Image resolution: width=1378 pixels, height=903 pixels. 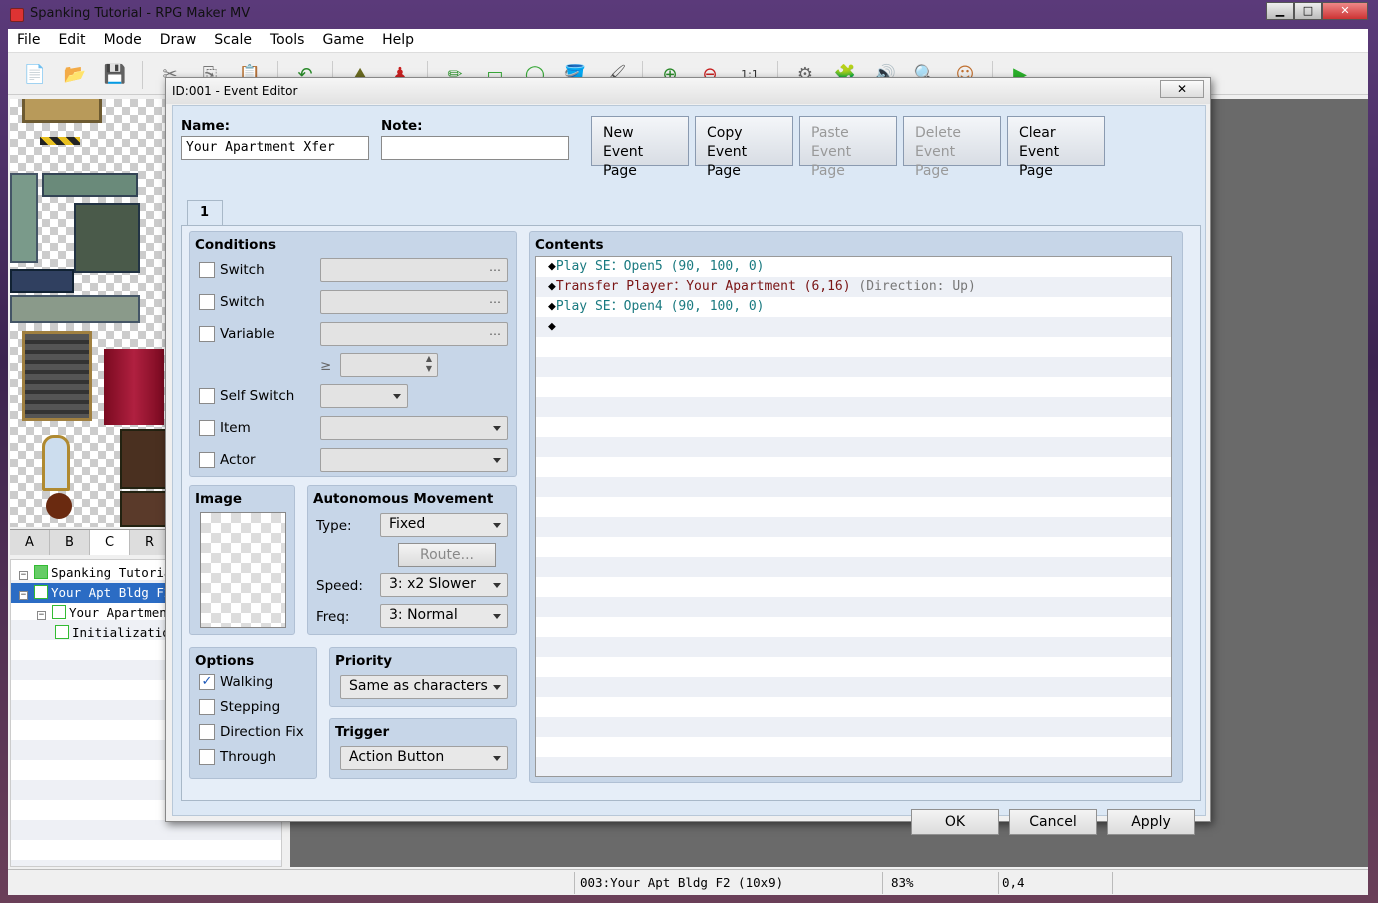 I want to click on trigger-select: Action Button, so click(x=424, y=758).